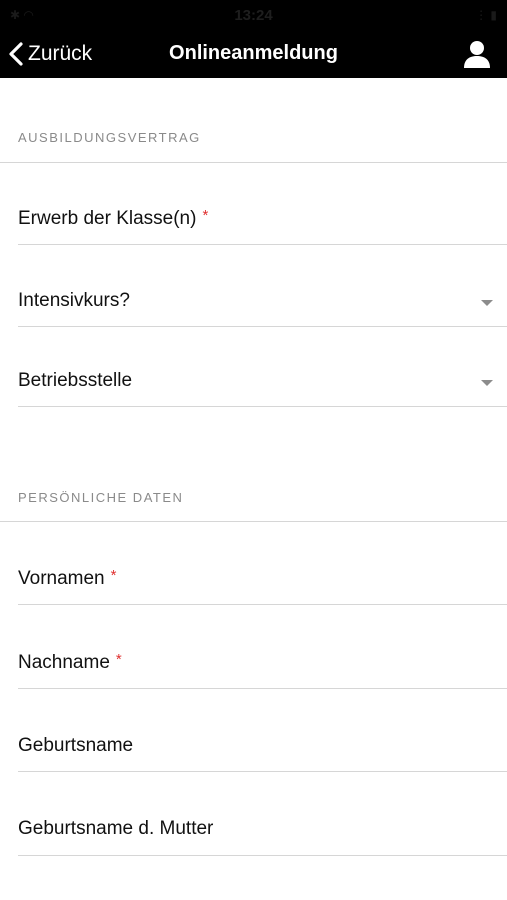  I want to click on back-button: Zurück, so click(50, 54).